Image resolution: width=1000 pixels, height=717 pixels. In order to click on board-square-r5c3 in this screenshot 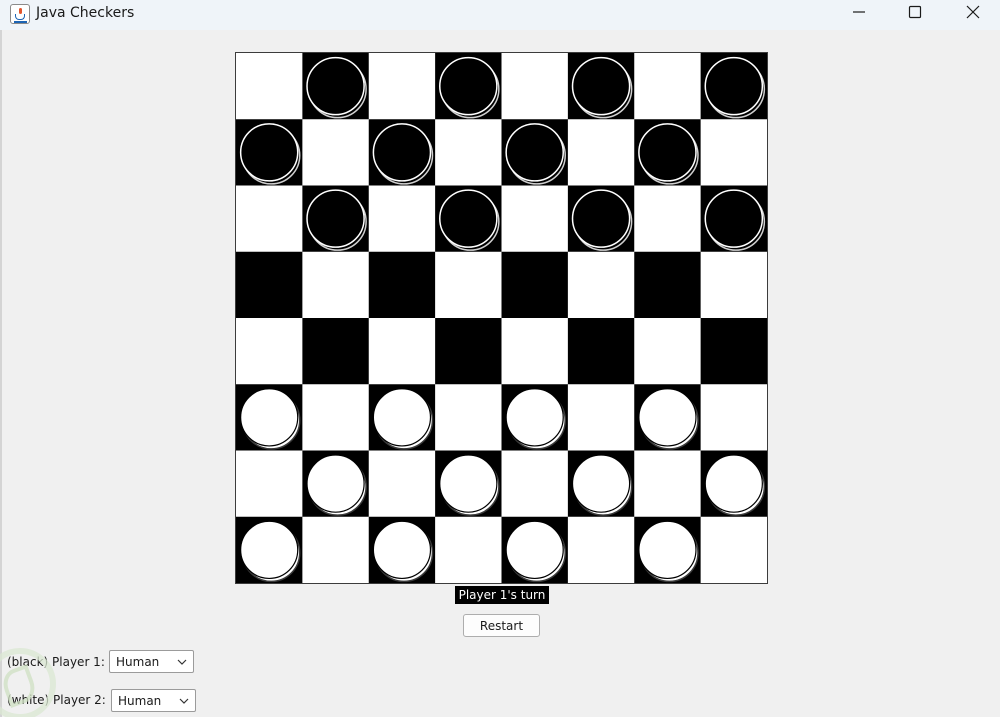, I will do `click(468, 417)`.